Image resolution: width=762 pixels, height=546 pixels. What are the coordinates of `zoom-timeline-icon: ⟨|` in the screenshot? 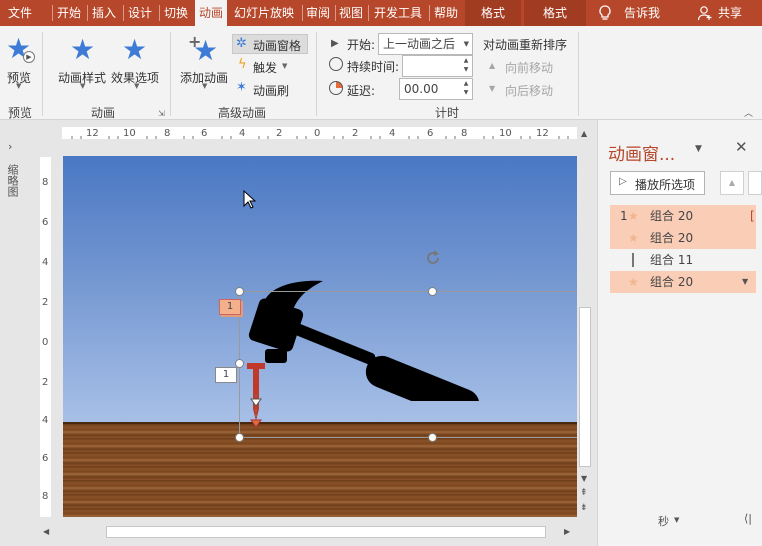 It's located at (748, 518).